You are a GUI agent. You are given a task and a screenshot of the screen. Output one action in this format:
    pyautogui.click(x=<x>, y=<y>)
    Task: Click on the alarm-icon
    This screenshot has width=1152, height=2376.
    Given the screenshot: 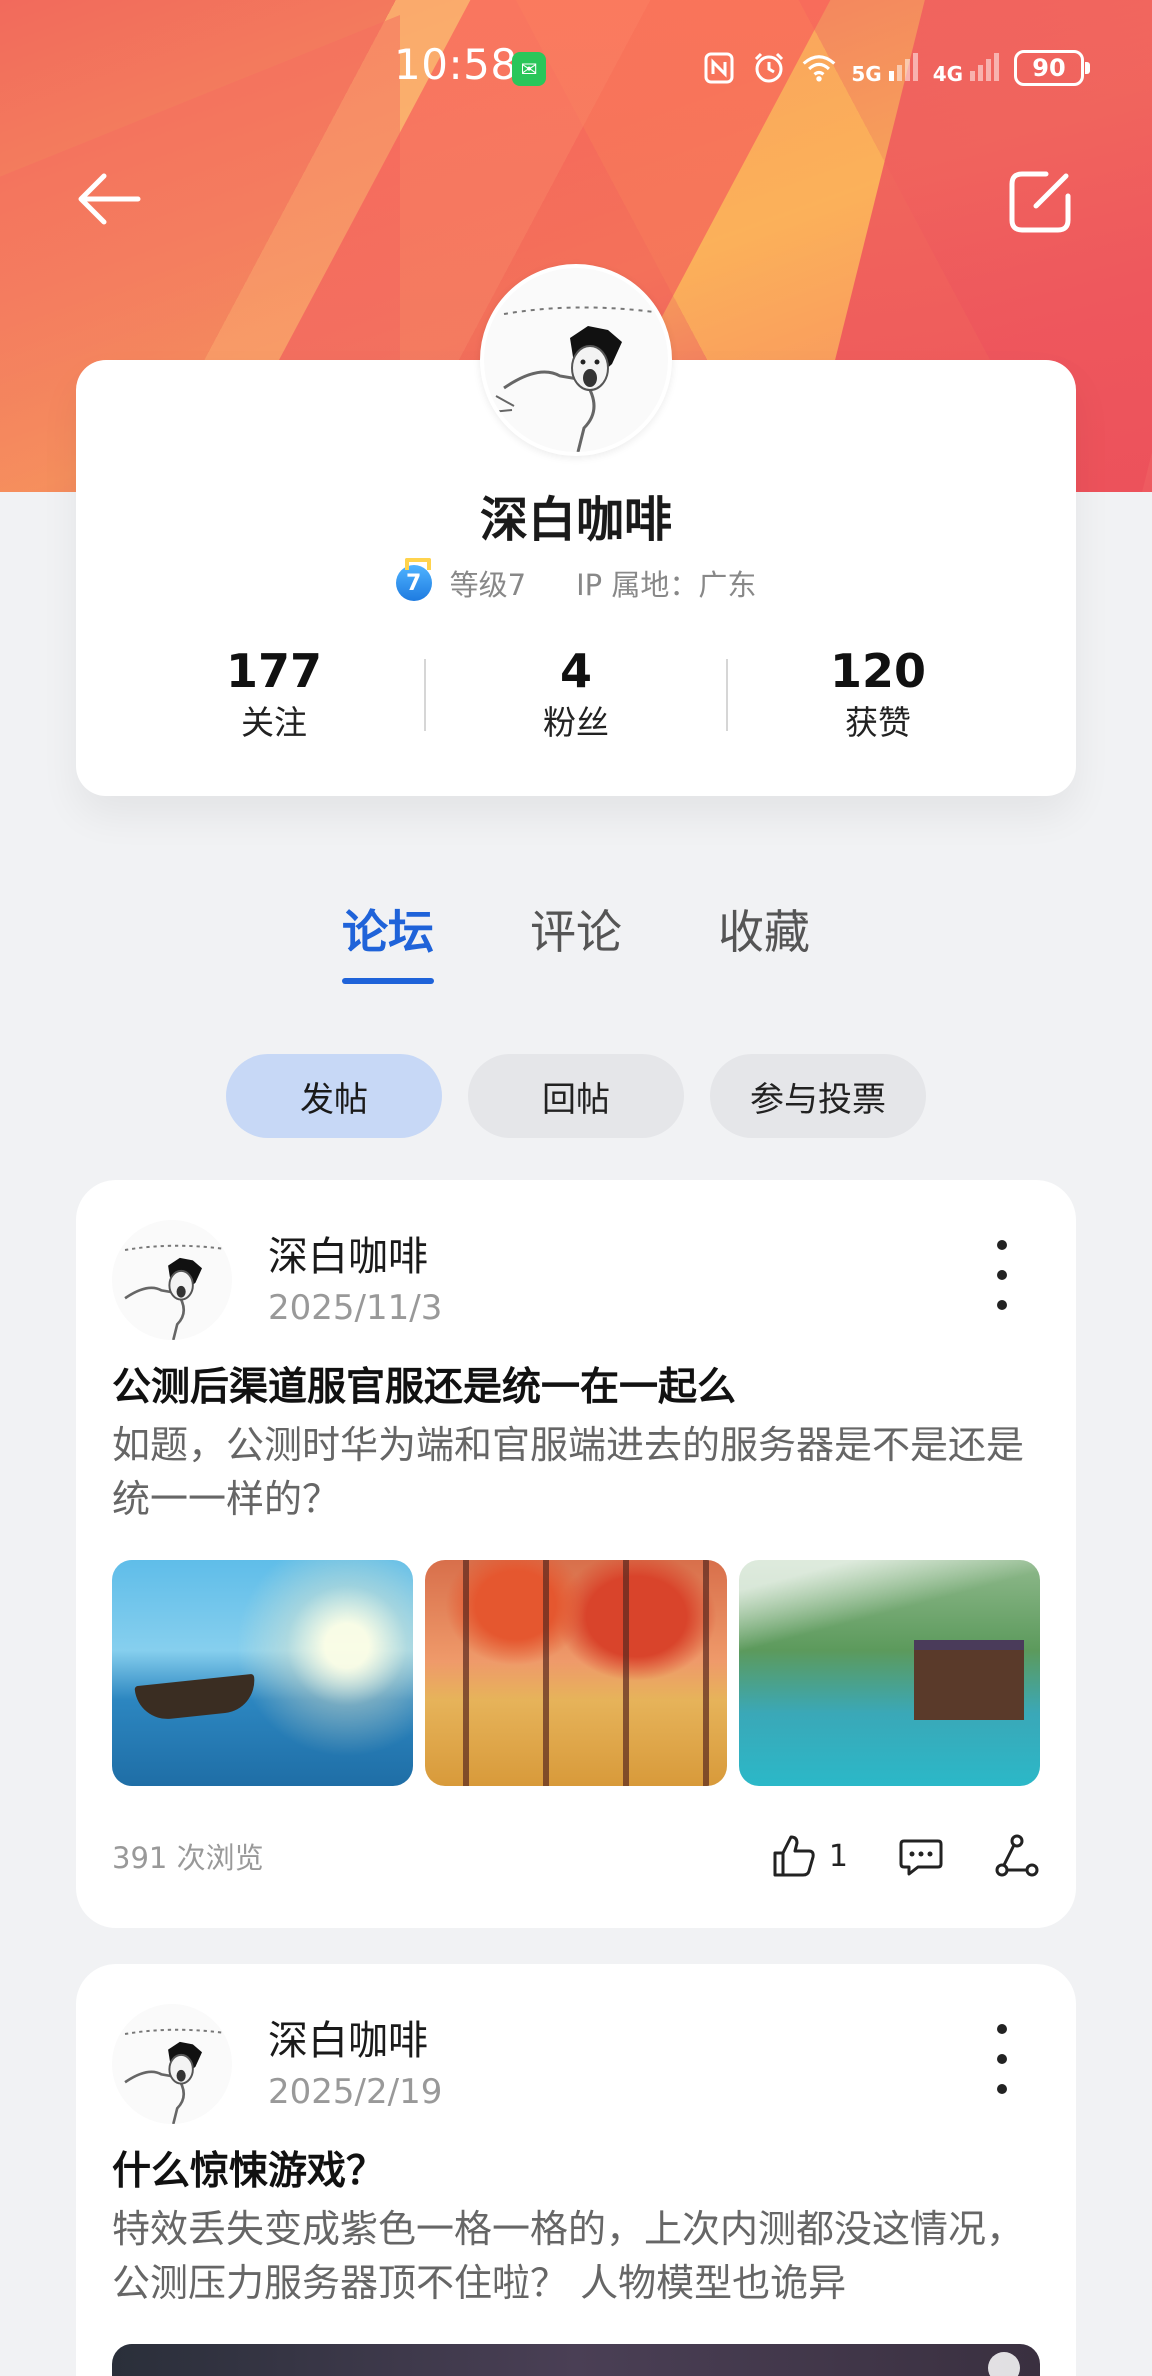 What is the action you would take?
    pyautogui.click(x=769, y=68)
    